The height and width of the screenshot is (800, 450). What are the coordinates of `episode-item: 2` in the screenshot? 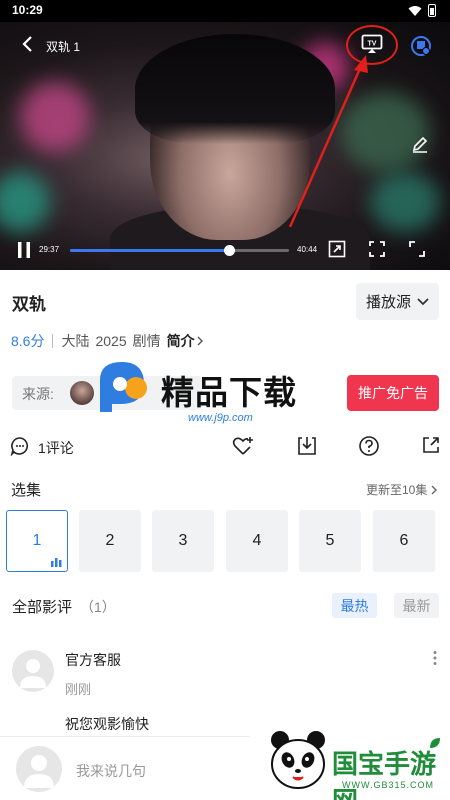 It's located at (110, 541).